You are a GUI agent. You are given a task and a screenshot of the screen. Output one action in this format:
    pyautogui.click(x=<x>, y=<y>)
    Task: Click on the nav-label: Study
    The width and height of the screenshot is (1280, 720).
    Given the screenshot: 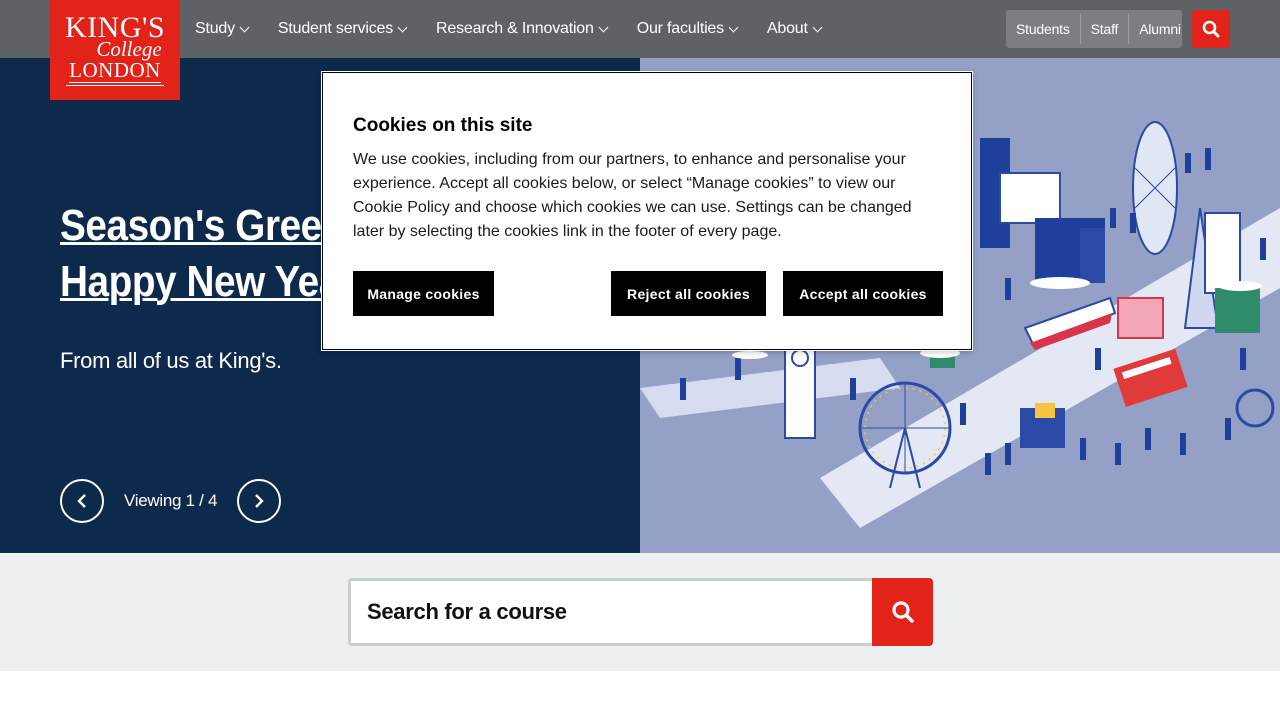 What is the action you would take?
    pyautogui.click(x=215, y=28)
    